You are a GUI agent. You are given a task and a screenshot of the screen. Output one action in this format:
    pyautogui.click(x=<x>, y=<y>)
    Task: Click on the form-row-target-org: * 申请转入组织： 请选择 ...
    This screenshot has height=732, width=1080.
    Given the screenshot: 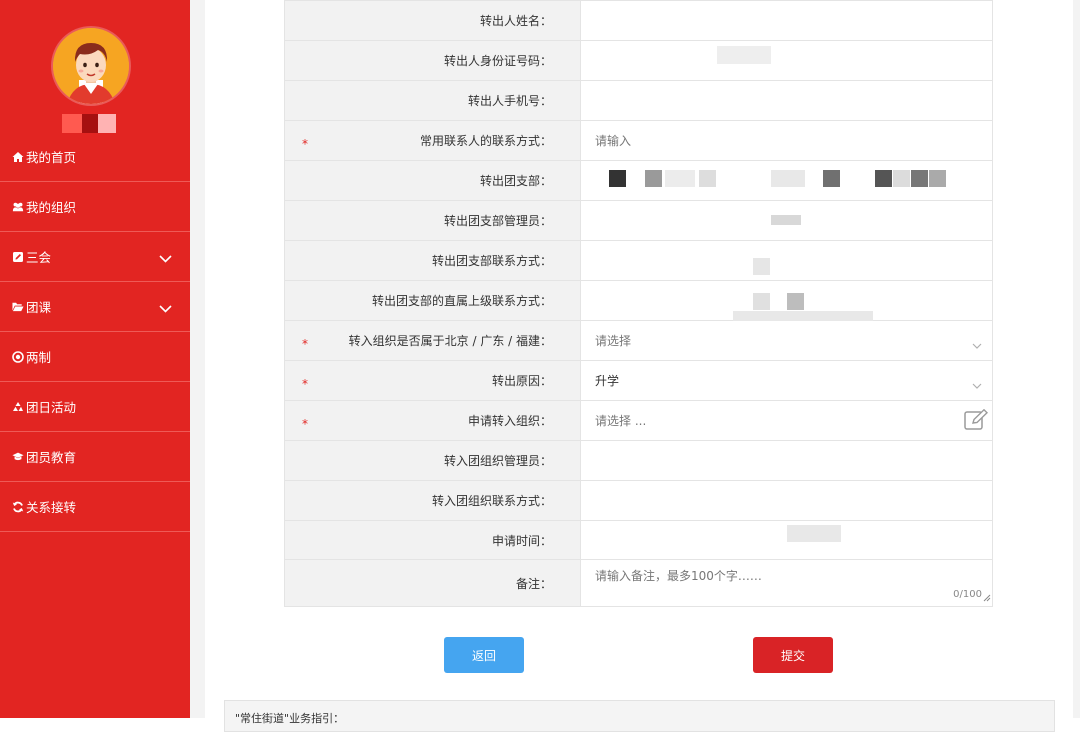 What is the action you would take?
    pyautogui.click(x=638, y=420)
    